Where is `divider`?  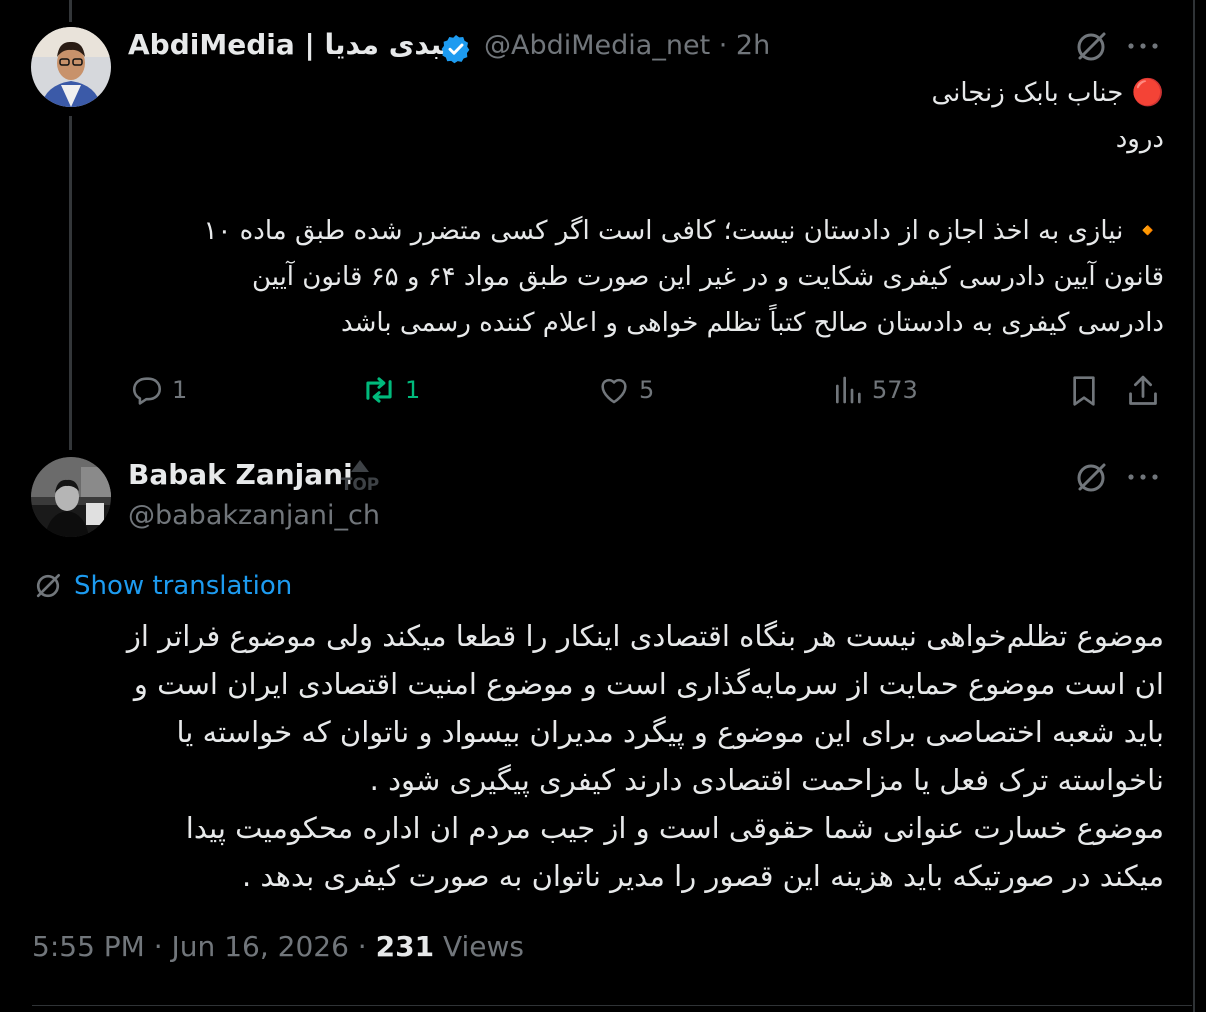 divider is located at coordinates (612, 1005).